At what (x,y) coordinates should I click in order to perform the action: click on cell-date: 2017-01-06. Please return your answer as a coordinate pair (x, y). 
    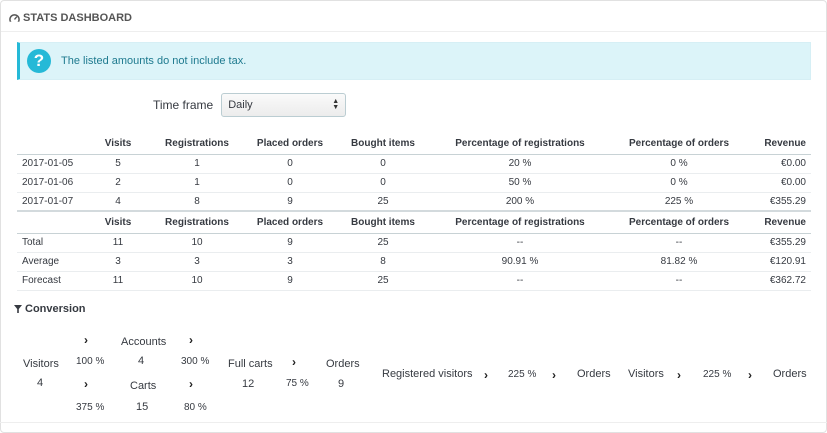
    Looking at the image, I should click on (52, 183).